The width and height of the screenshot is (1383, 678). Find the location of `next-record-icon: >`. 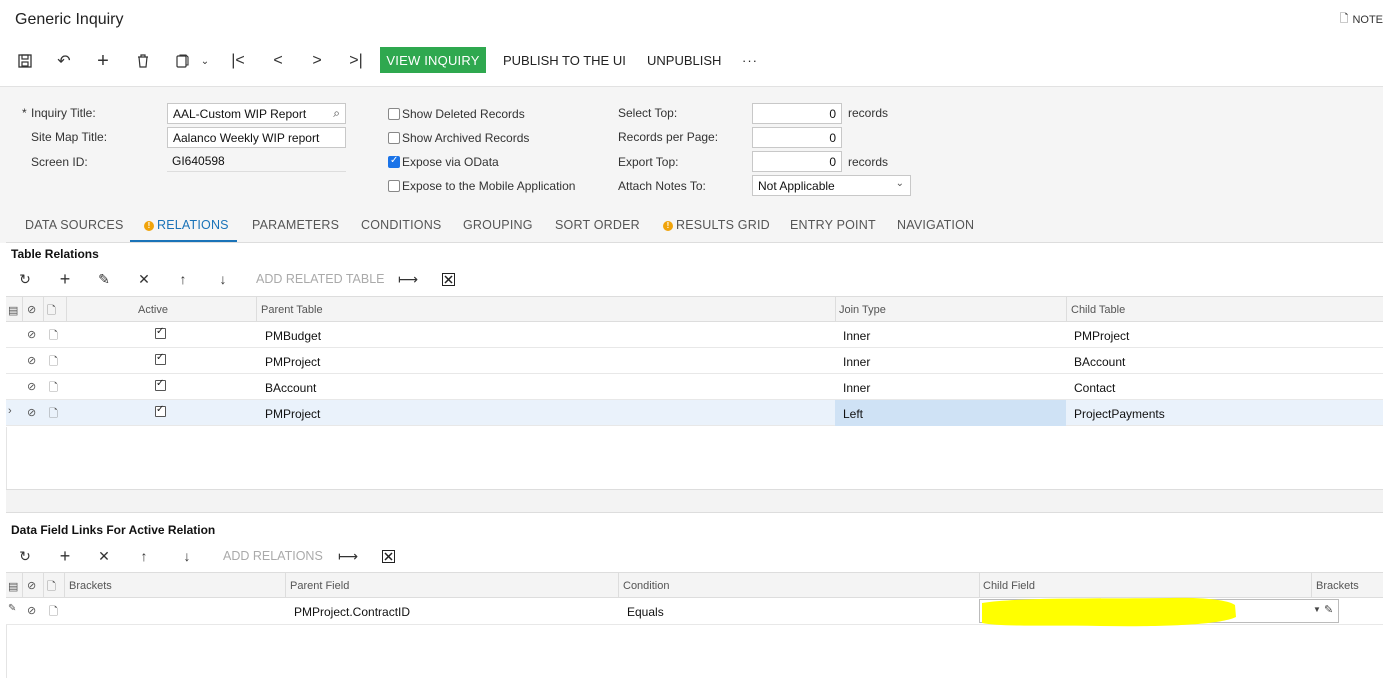

next-record-icon: > is located at coordinates (317, 61).